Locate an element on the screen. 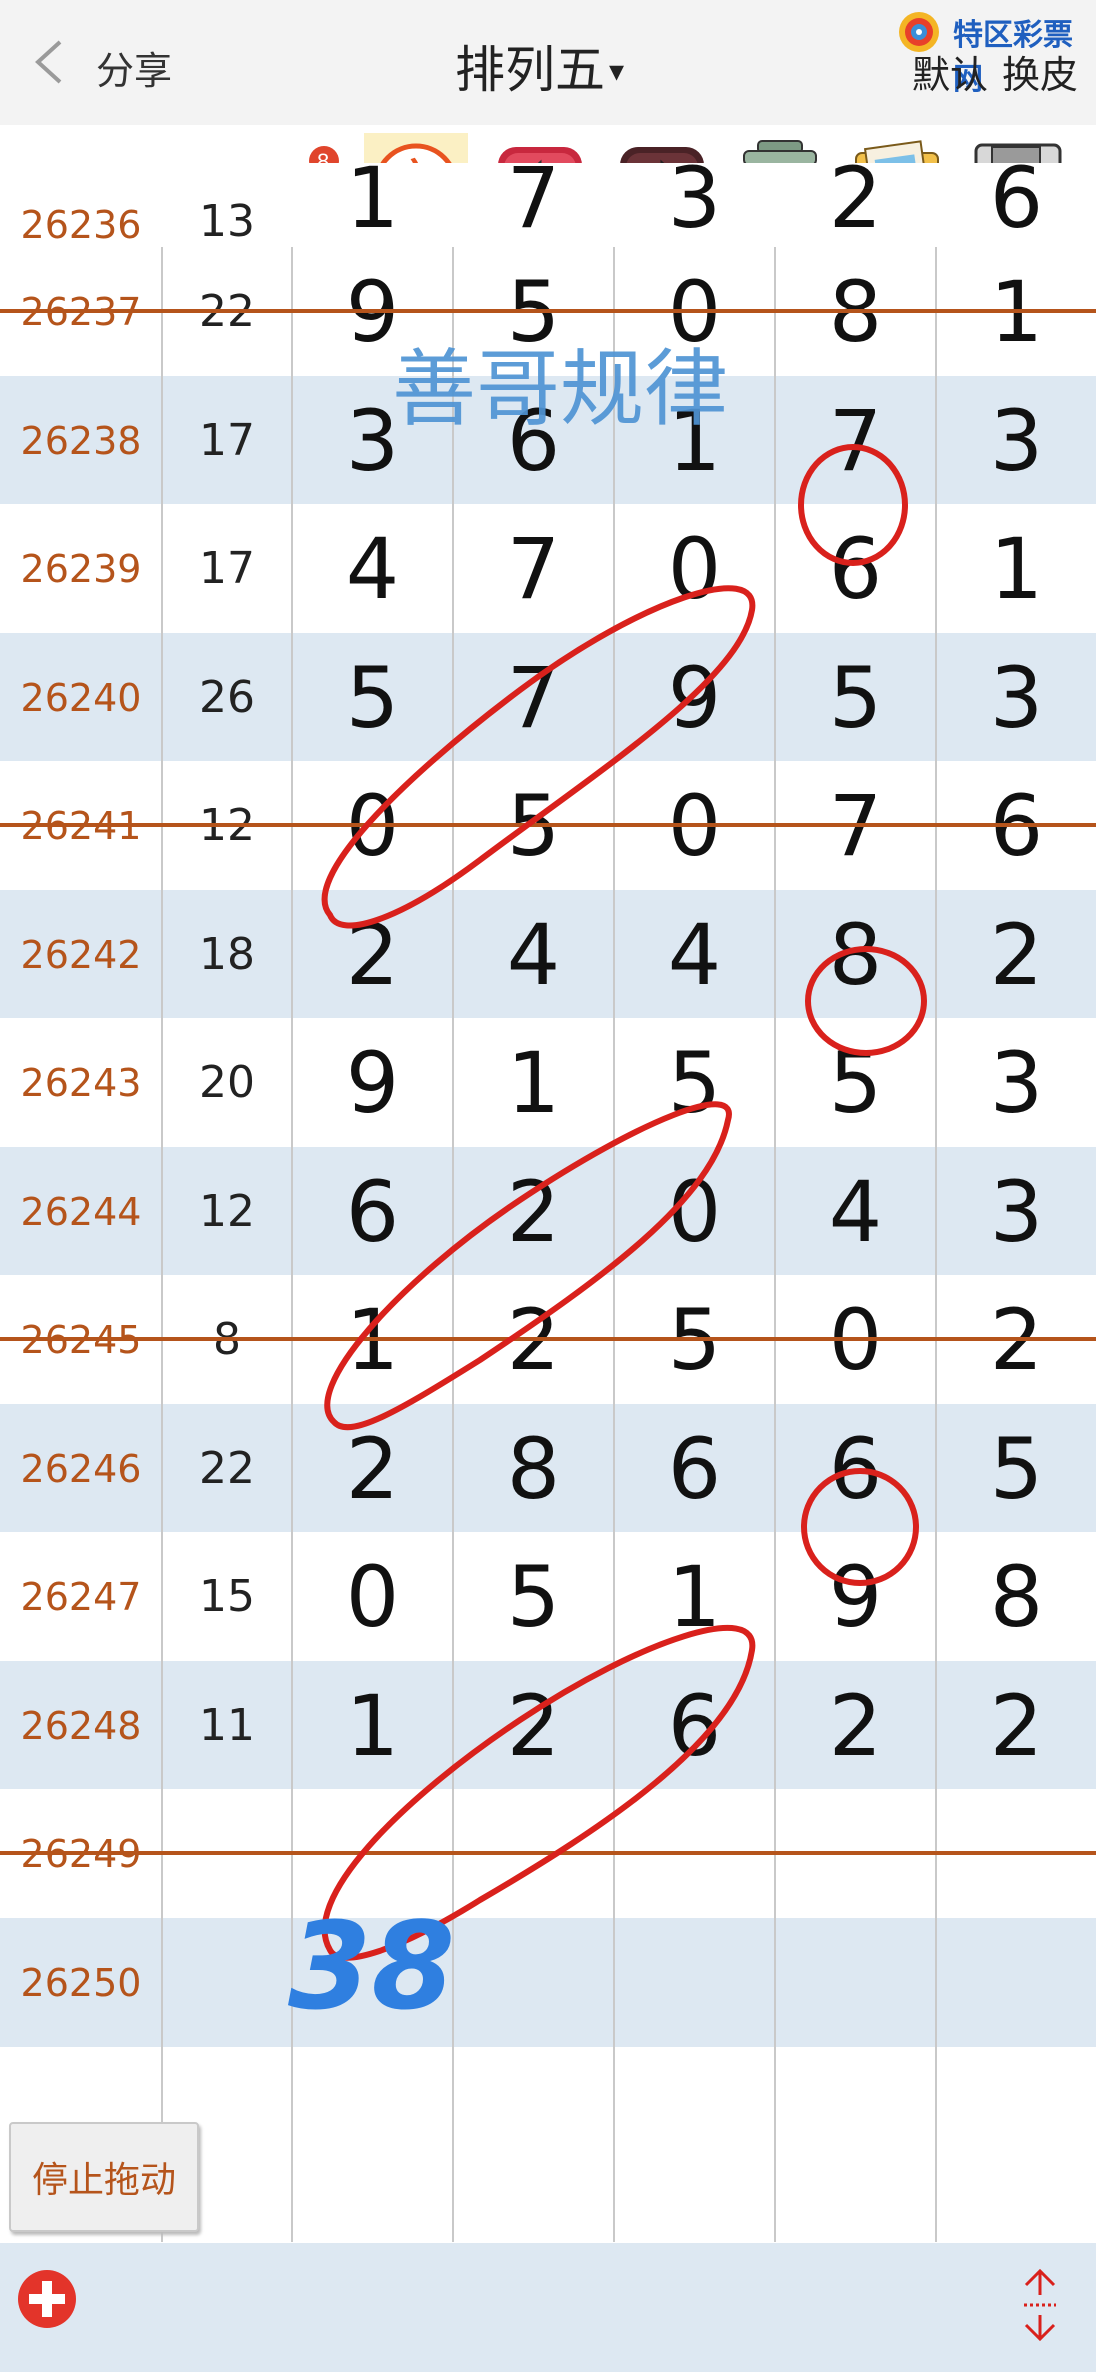 The height and width of the screenshot is (2372, 1096). bottom-bar is located at coordinates (548, 2307).